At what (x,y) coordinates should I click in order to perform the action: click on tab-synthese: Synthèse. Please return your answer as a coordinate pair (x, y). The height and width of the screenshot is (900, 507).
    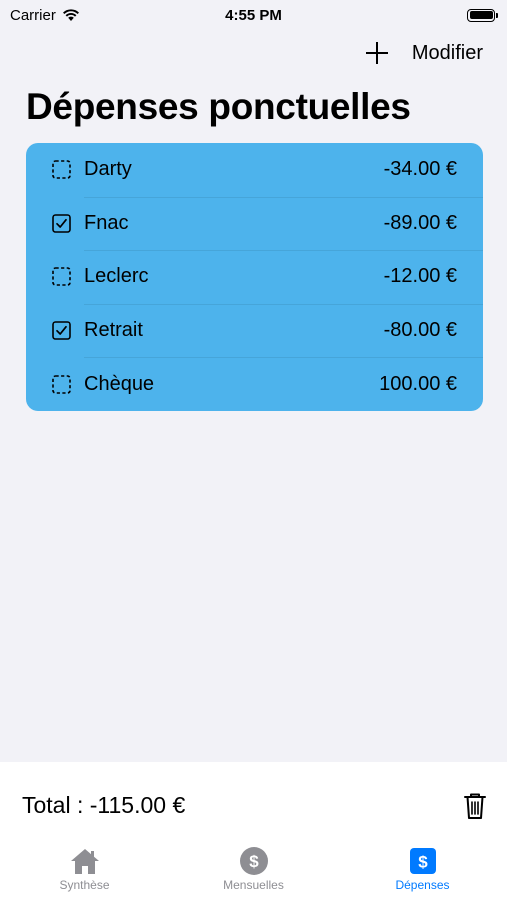
    Looking at the image, I should click on (84, 873).